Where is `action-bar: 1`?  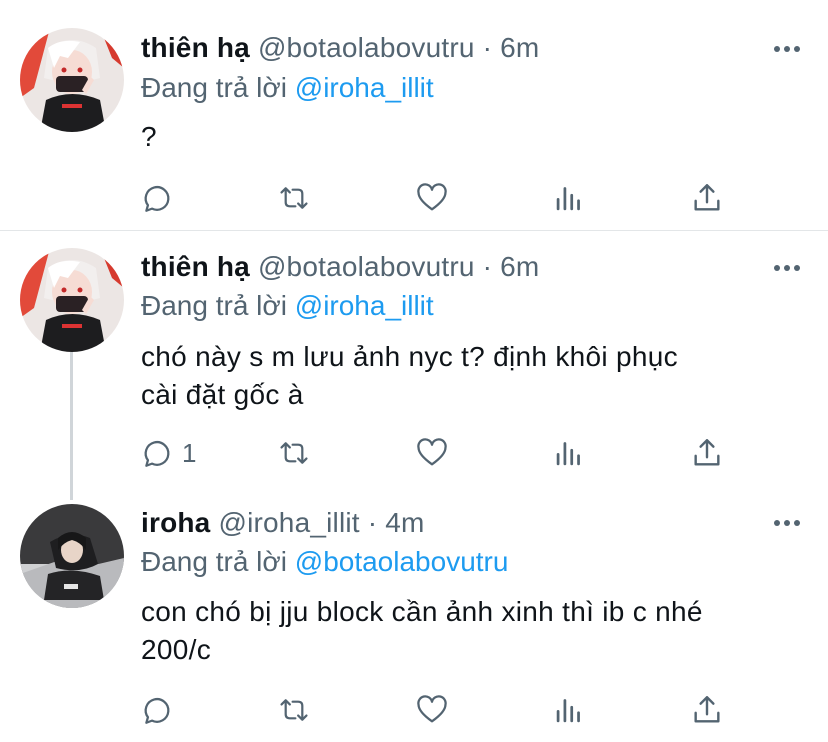 action-bar: 1 is located at coordinates (414, 453).